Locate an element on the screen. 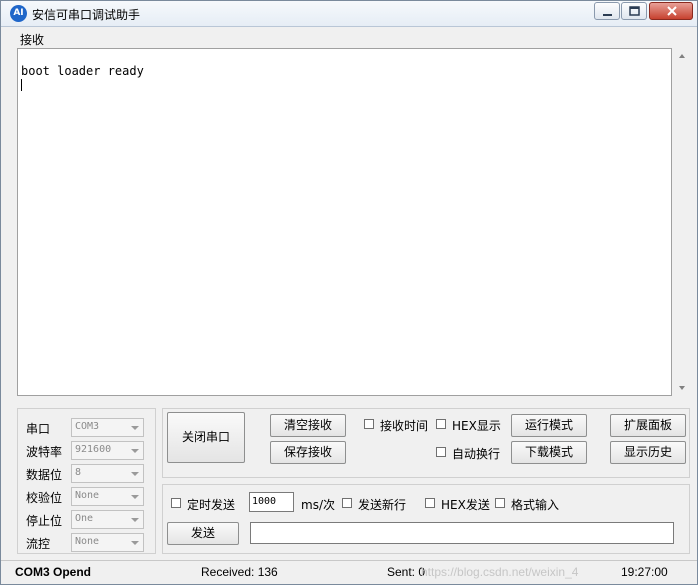 The height and width of the screenshot is (585, 698). hex-display-label: HEX显示 is located at coordinates (476, 426).